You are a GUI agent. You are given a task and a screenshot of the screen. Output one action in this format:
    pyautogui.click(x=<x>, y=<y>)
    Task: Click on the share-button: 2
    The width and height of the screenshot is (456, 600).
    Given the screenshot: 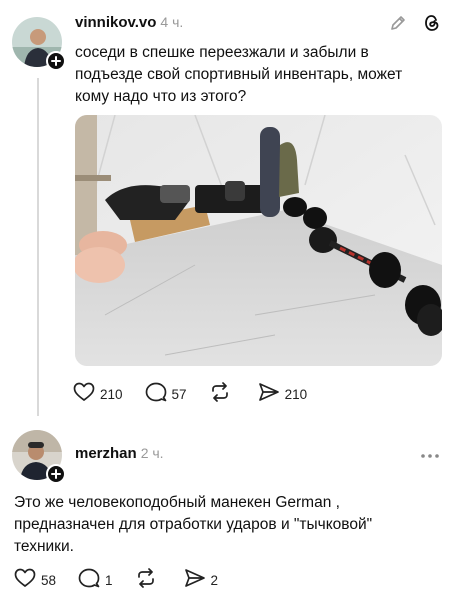 What is the action you would take?
    pyautogui.click(x=201, y=580)
    